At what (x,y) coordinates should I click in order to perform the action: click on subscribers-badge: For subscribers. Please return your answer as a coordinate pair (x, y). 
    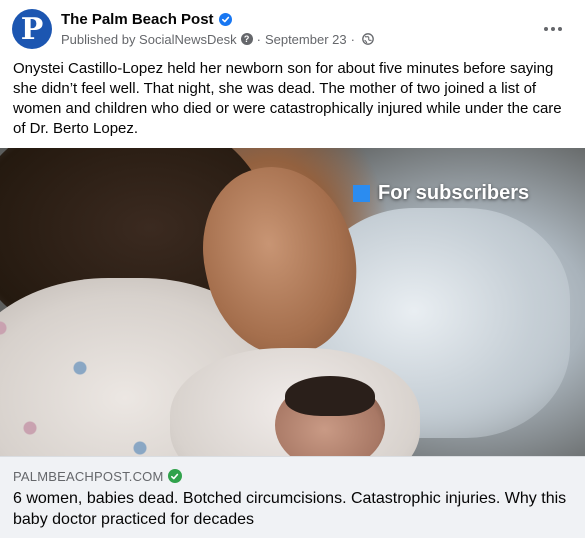
    Looking at the image, I should click on (441, 193).